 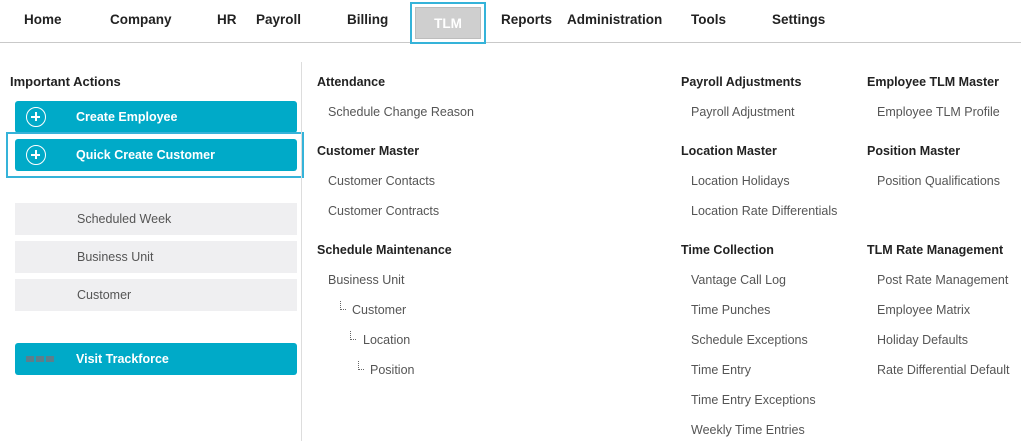 What do you see at coordinates (727, 250) in the screenshot?
I see `section-time-collection: Time Collection` at bounding box center [727, 250].